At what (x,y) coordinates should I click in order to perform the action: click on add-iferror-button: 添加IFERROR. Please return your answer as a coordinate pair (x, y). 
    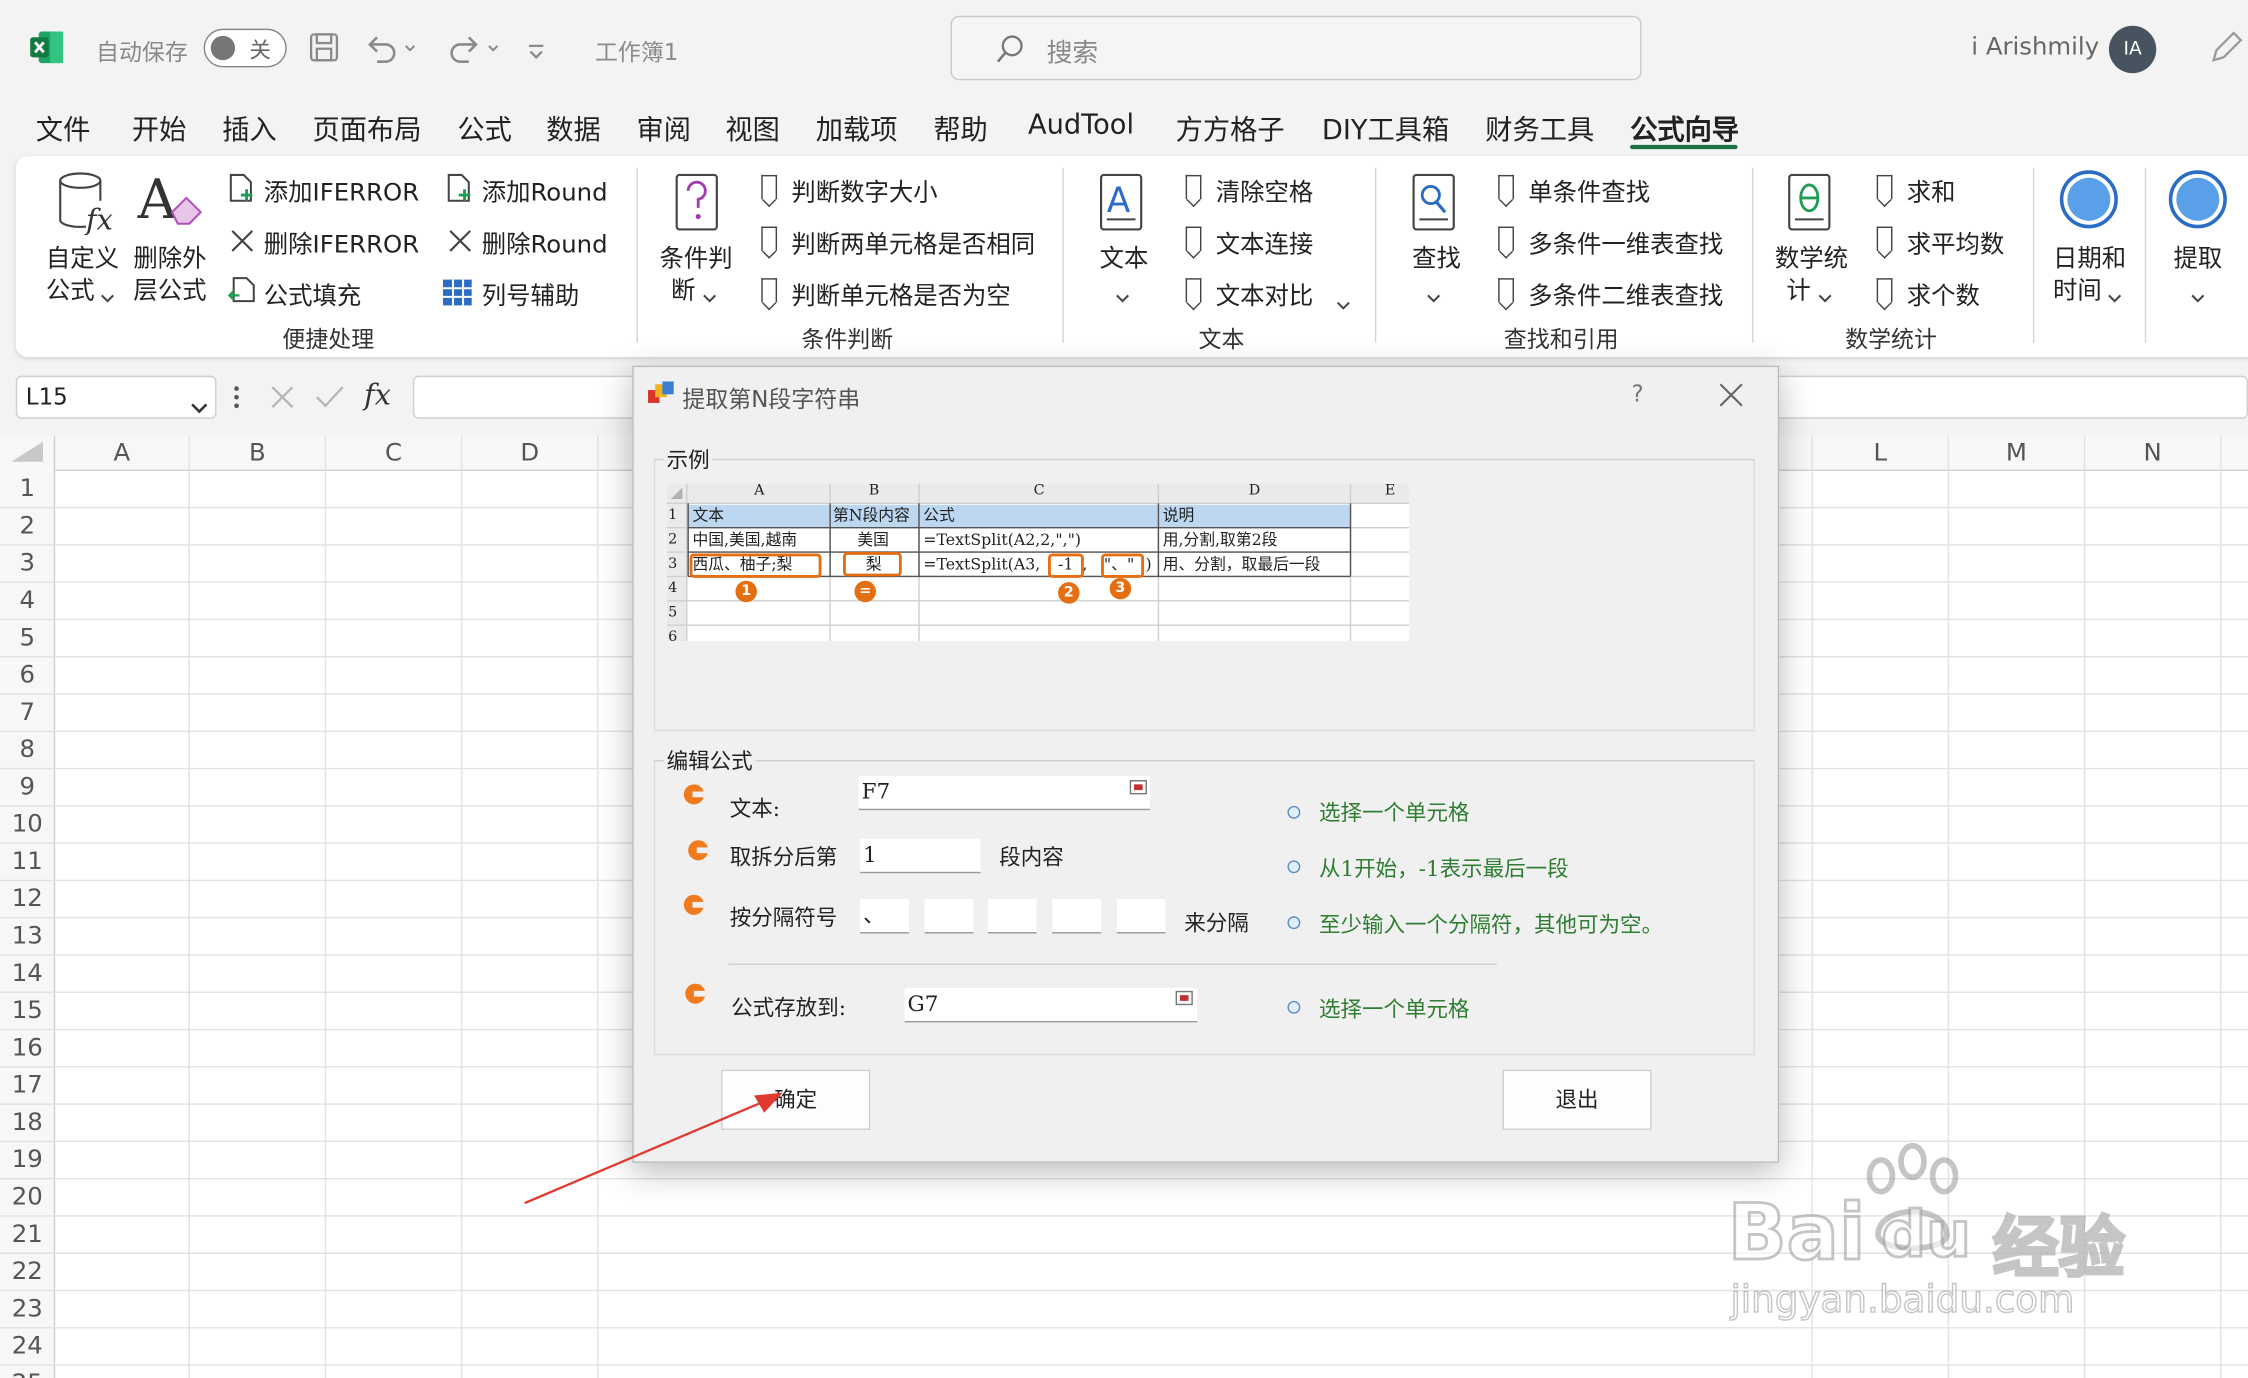
    Looking at the image, I should click on (327, 190).